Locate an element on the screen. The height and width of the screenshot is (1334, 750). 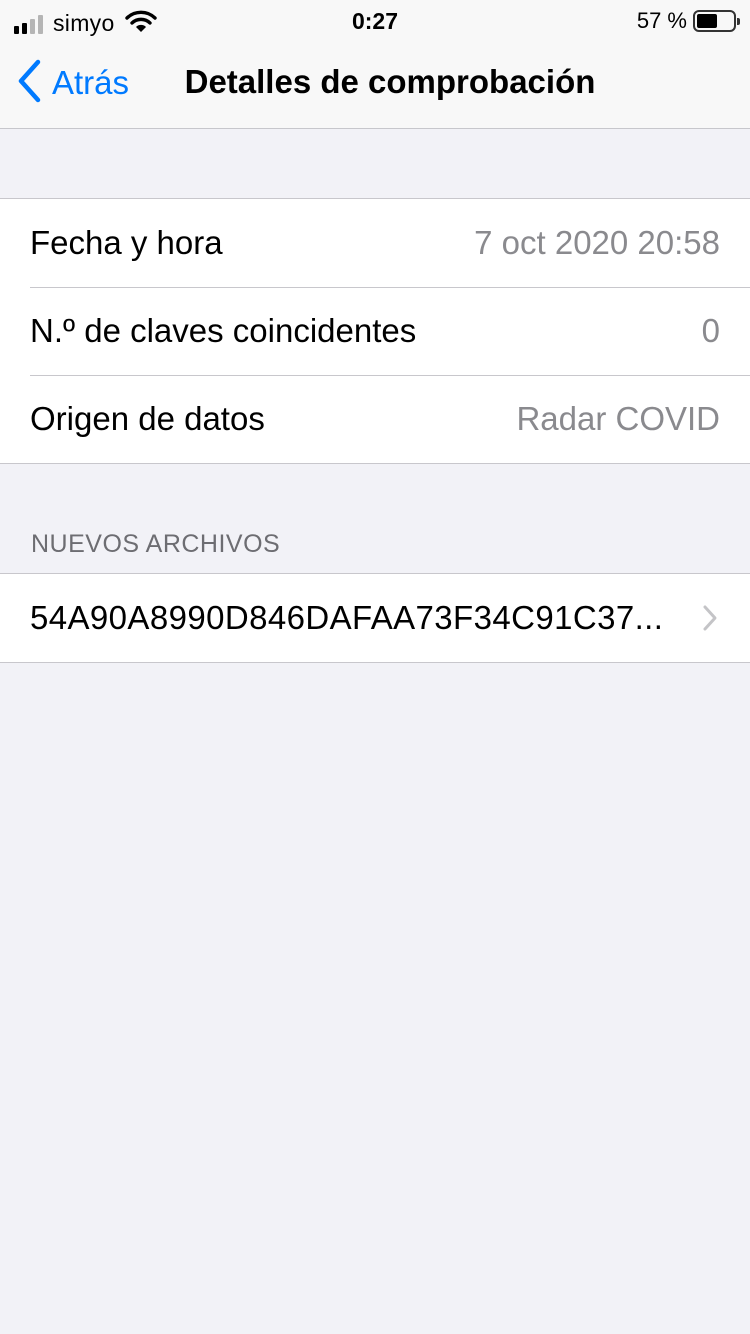
back-button: Atrás is located at coordinates (73, 83).